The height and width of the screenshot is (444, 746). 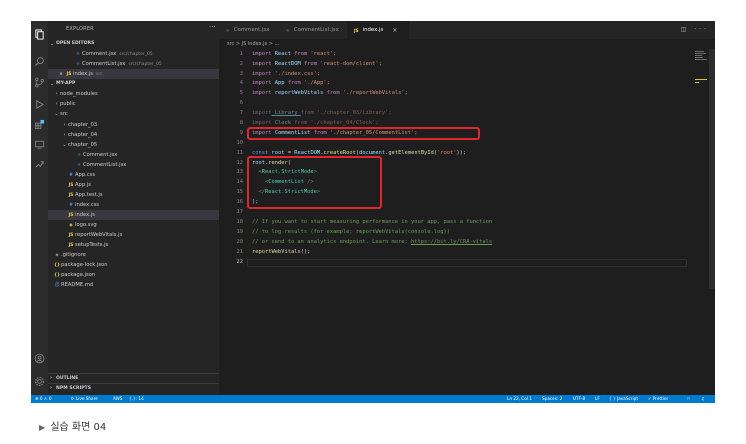 What do you see at coordinates (291, 83) in the screenshot?
I see `code-line: import App from './App';` at bounding box center [291, 83].